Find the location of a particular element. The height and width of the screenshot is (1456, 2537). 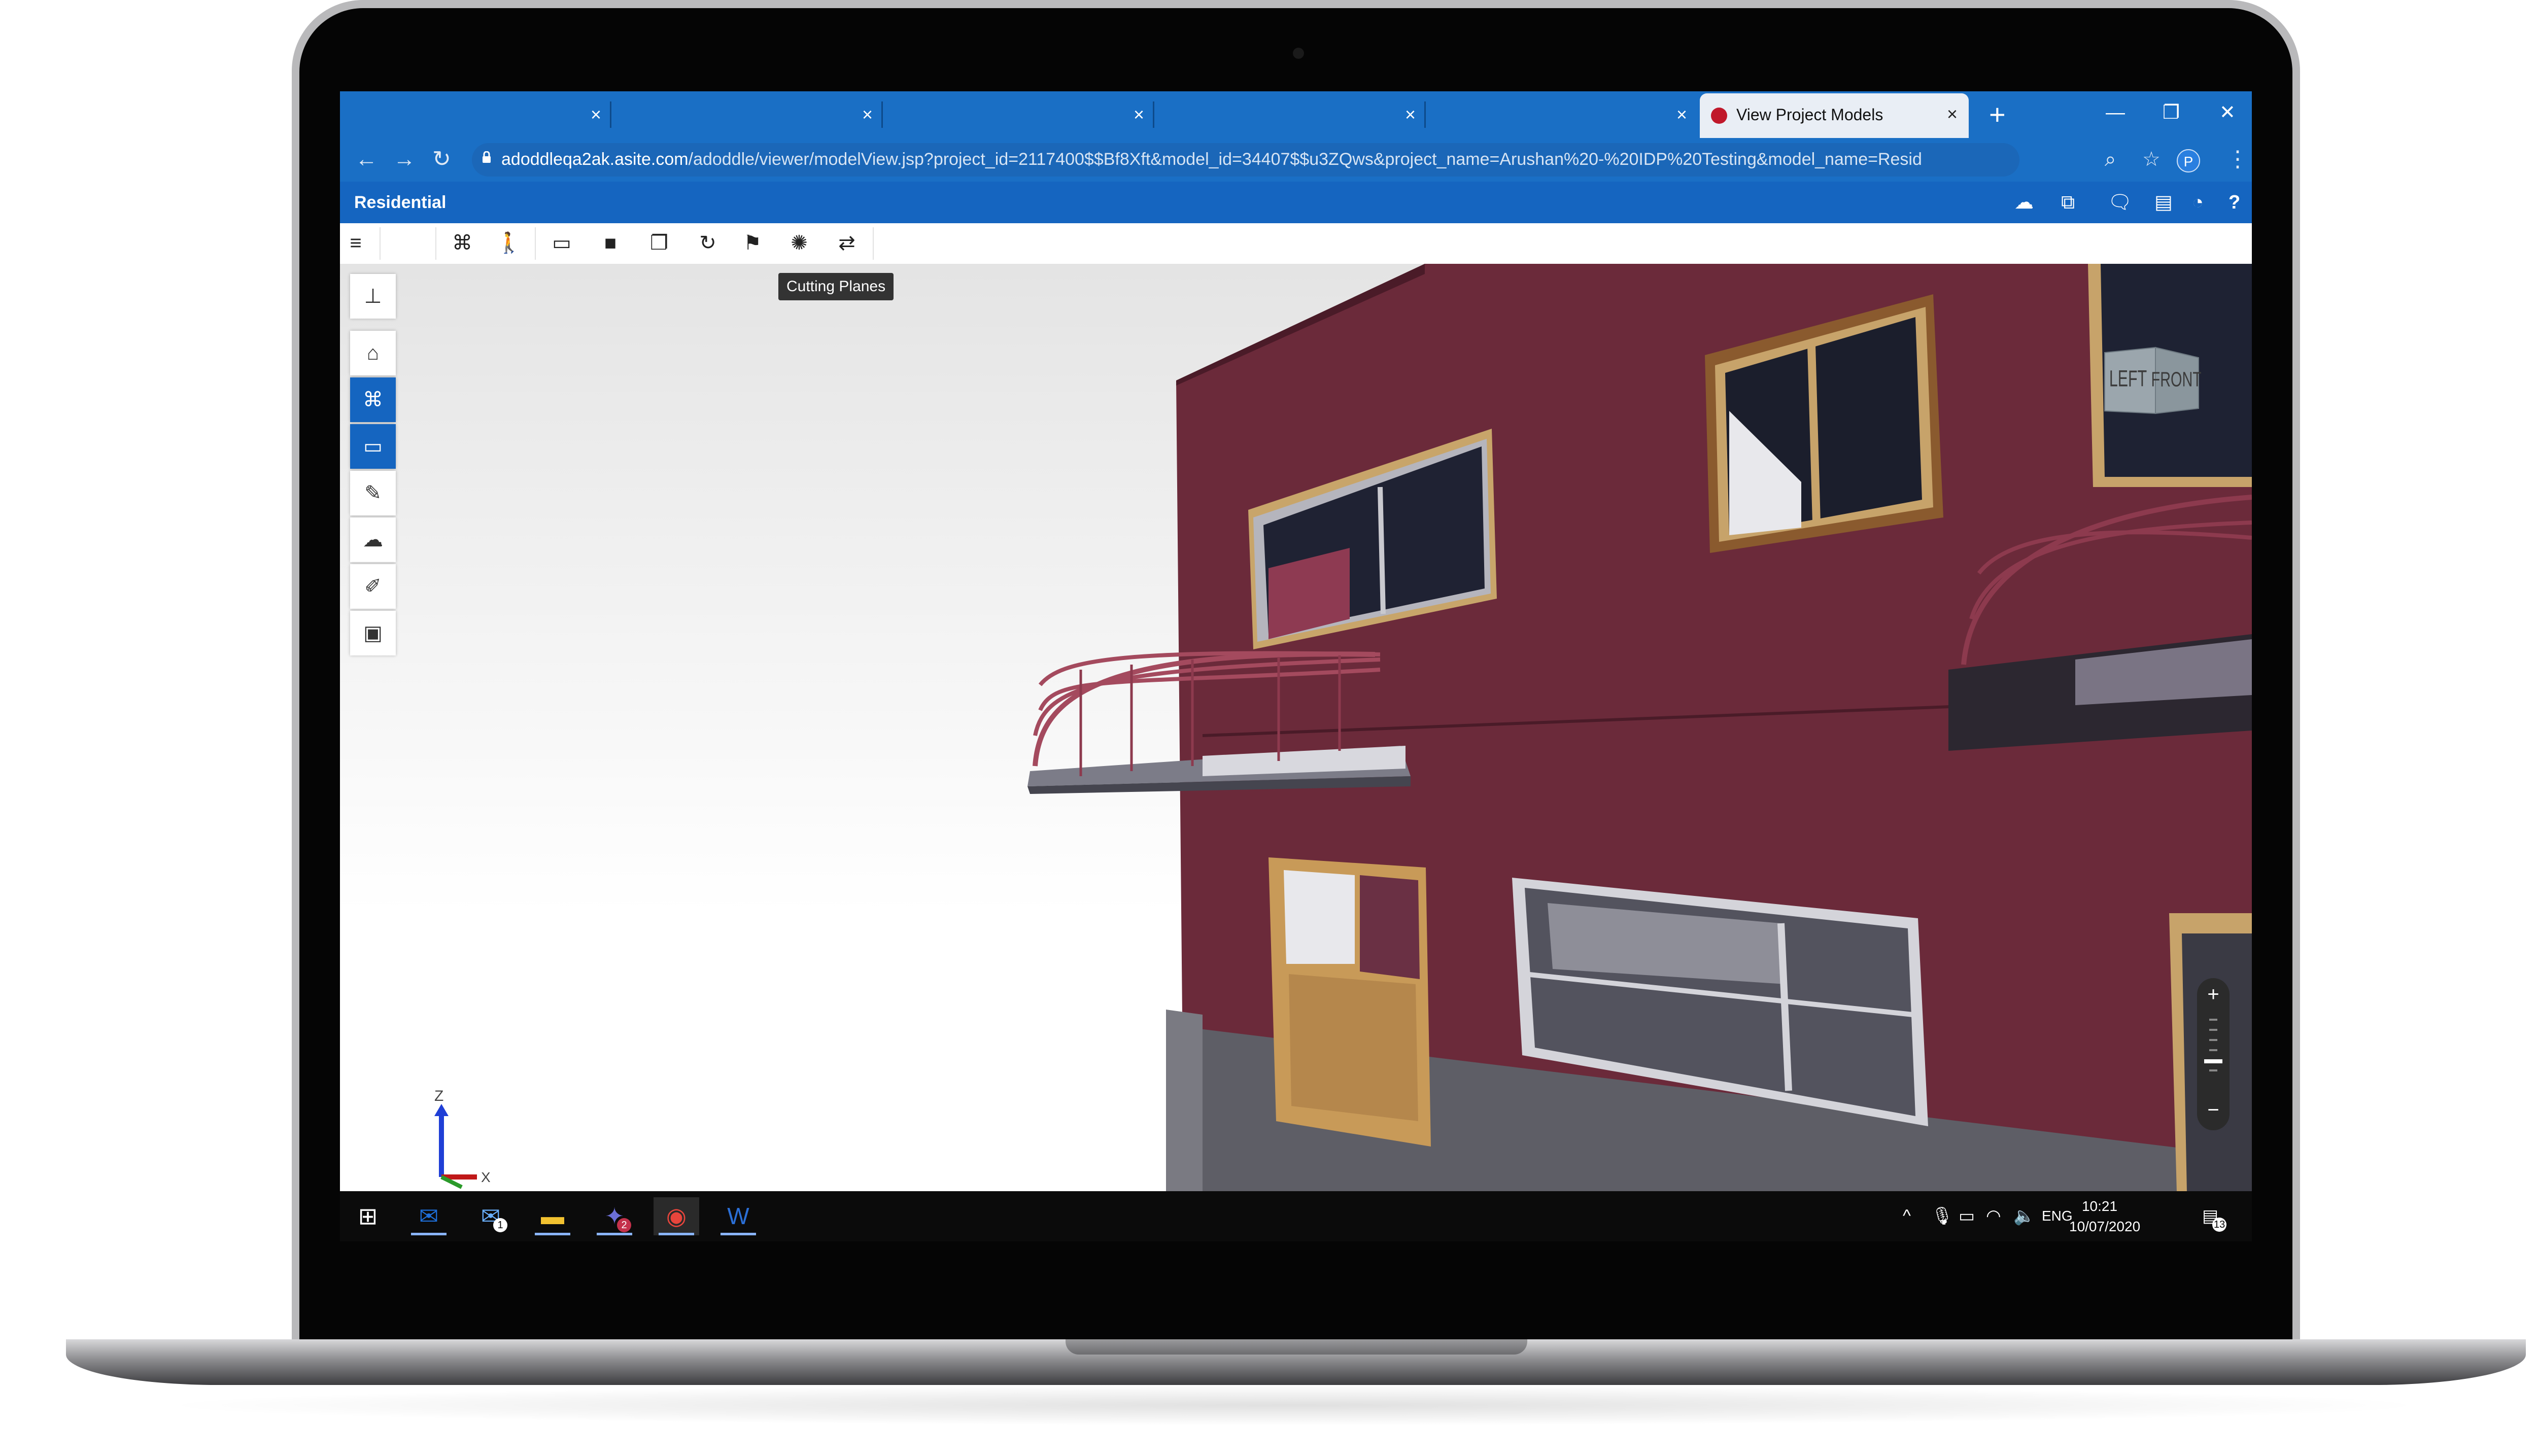

app-header: Residential ☁ ⧉ 🗨 ▤ ◔ ? is located at coordinates (1296, 202).